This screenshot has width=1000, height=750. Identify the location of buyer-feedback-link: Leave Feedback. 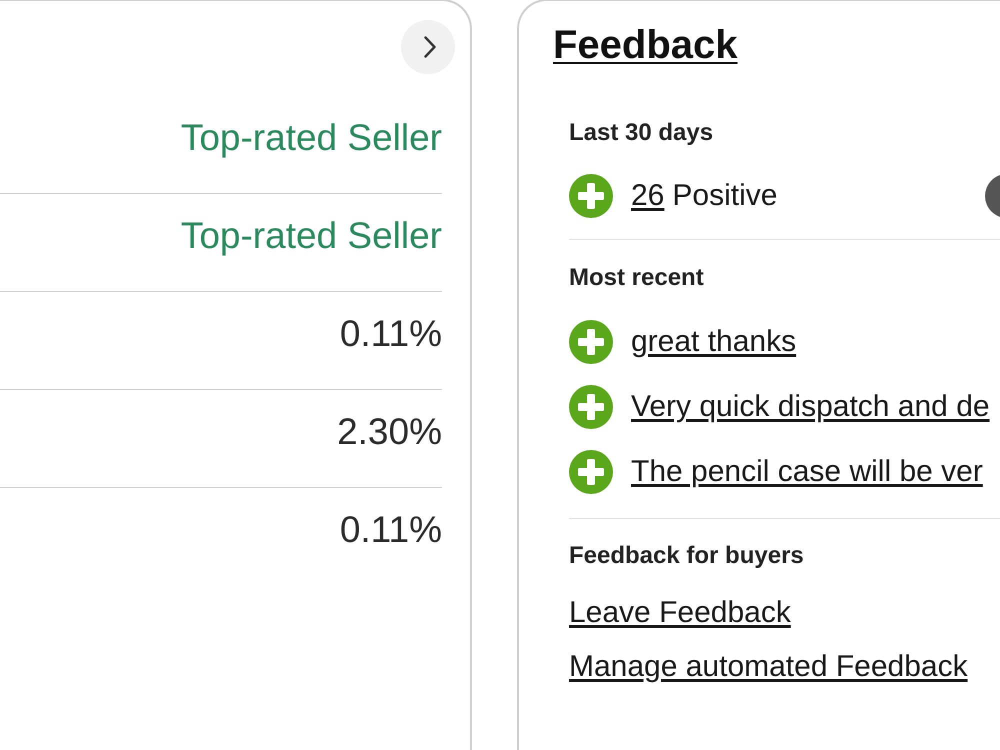
(680, 613).